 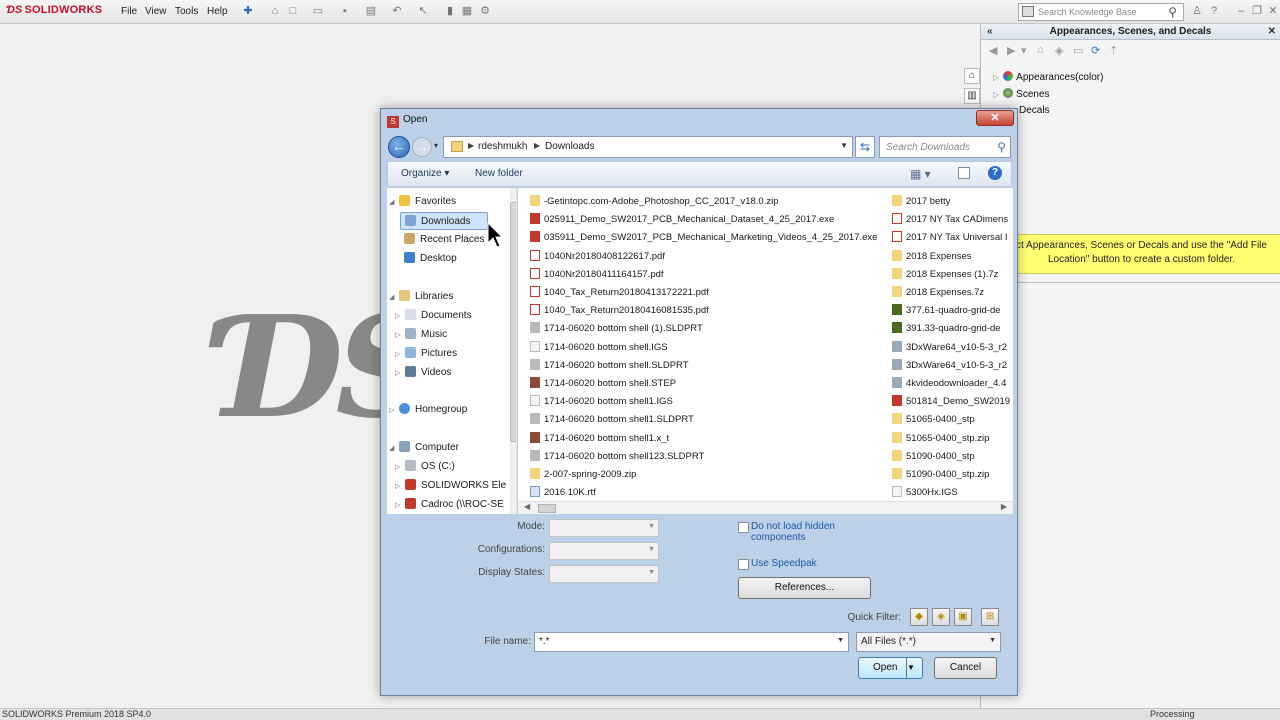 I want to click on close-icon: ✕, so click(x=1273, y=11).